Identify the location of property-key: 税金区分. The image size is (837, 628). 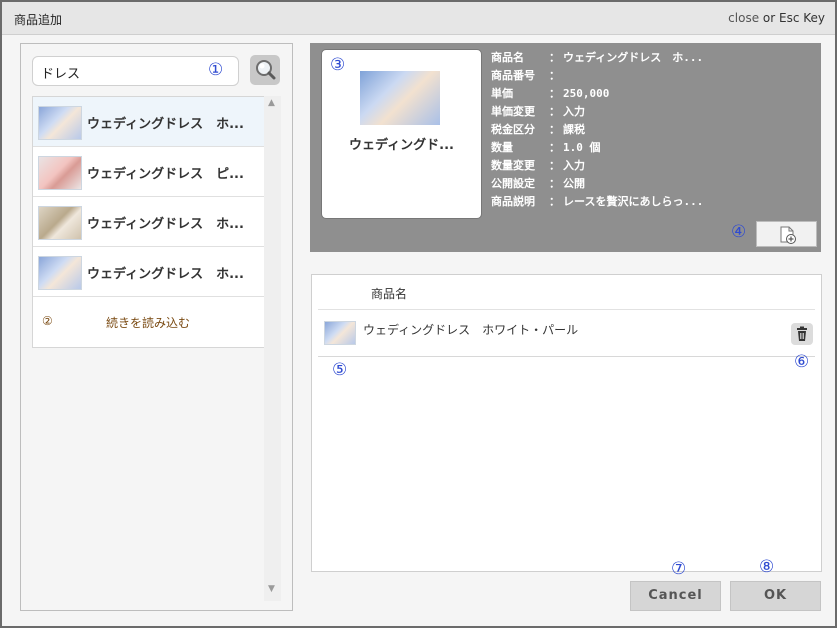
(513, 129).